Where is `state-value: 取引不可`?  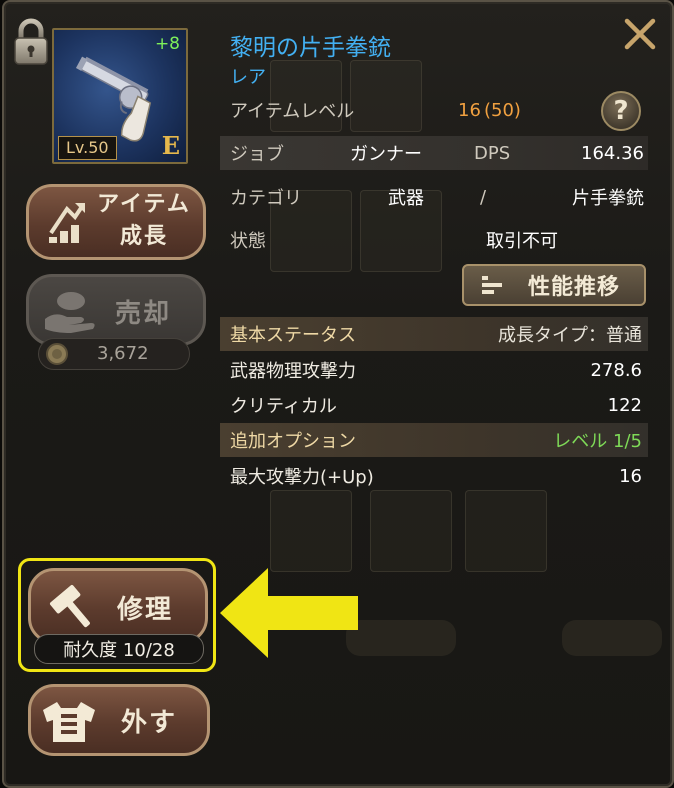 state-value: 取引不可 is located at coordinates (522, 241).